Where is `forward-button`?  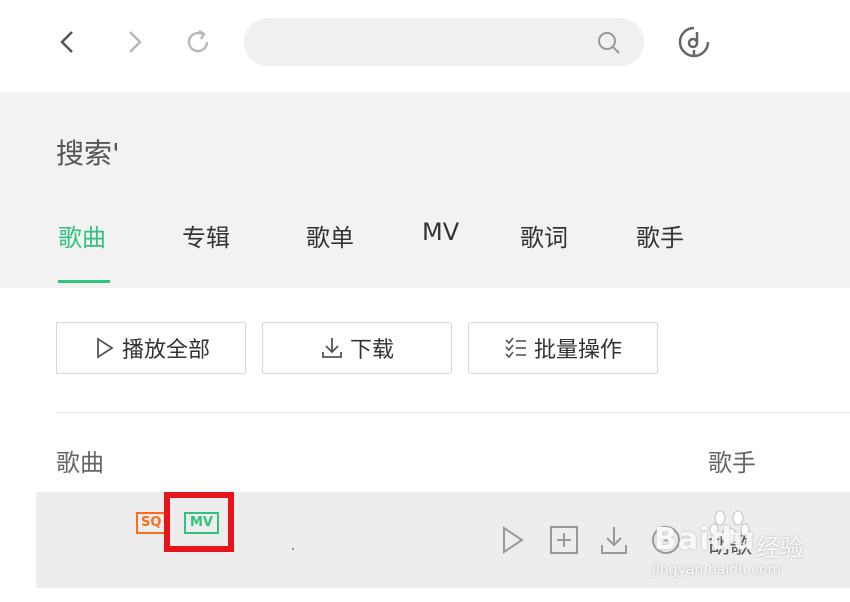
forward-button is located at coordinates (134, 42).